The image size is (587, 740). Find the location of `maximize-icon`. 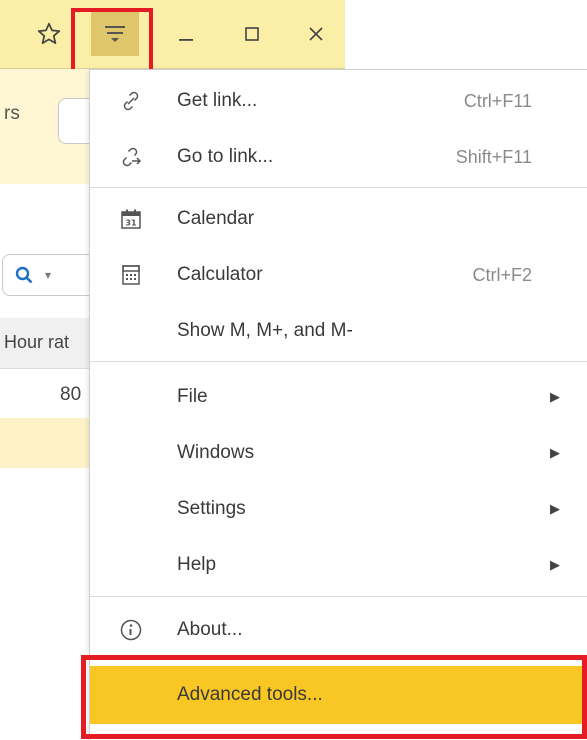

maximize-icon is located at coordinates (252, 34).